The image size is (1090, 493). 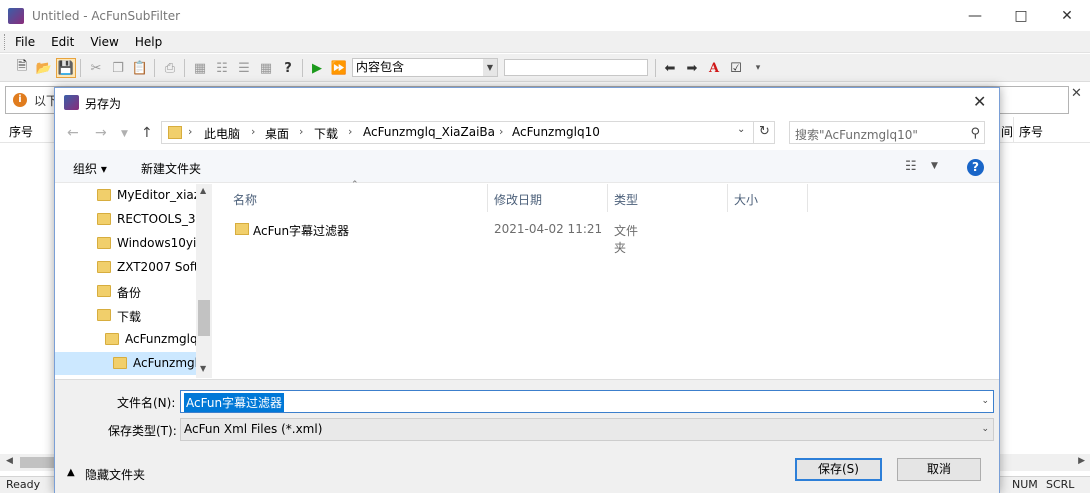 What do you see at coordinates (44, 68) in the screenshot?
I see `open-folder-icon: 📂` at bounding box center [44, 68].